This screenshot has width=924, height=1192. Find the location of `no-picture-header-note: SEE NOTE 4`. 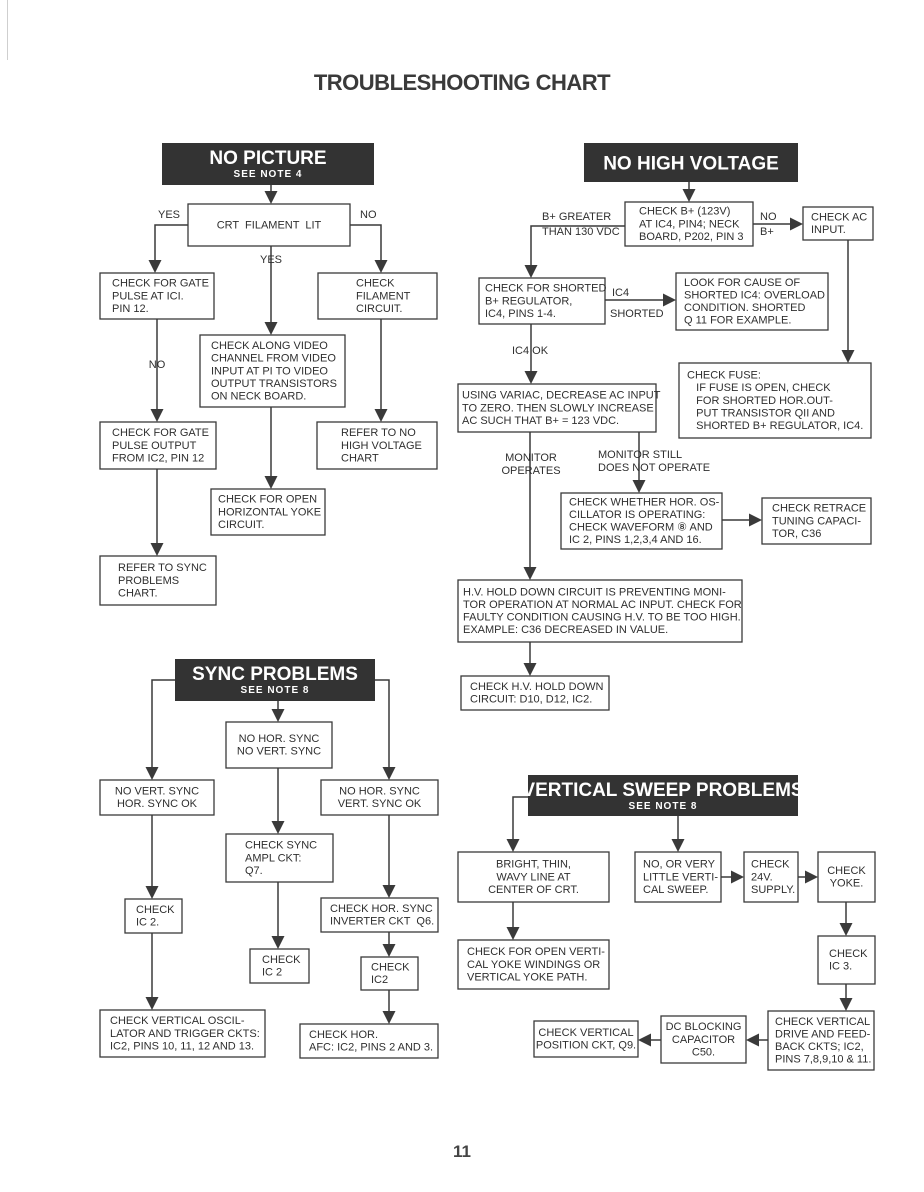

no-picture-header-note: SEE NOTE 4 is located at coordinates (268, 174).